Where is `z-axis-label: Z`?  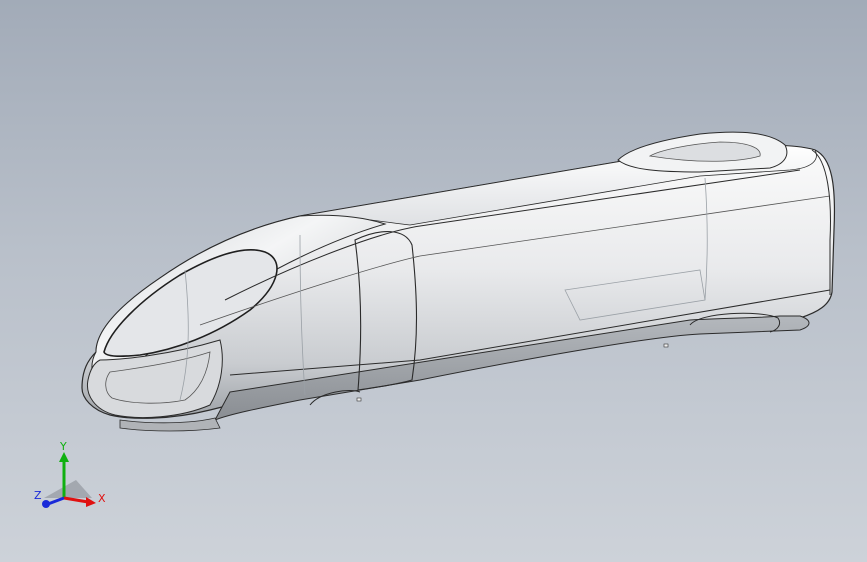
z-axis-label: Z is located at coordinates (38, 495).